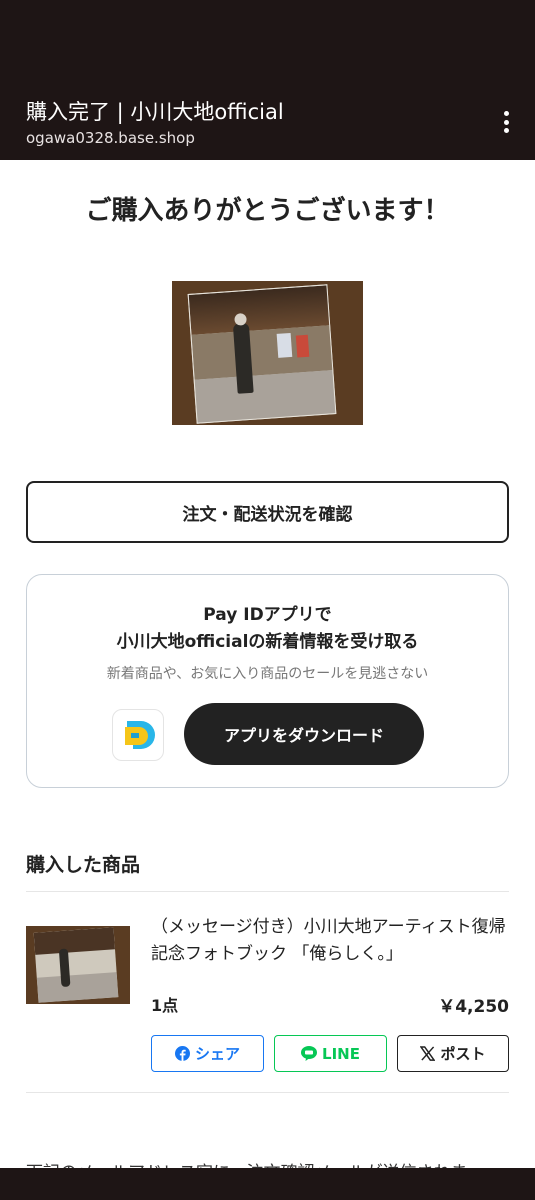 The height and width of the screenshot is (1200, 535). I want to click on x-logo-icon, so click(428, 1053).